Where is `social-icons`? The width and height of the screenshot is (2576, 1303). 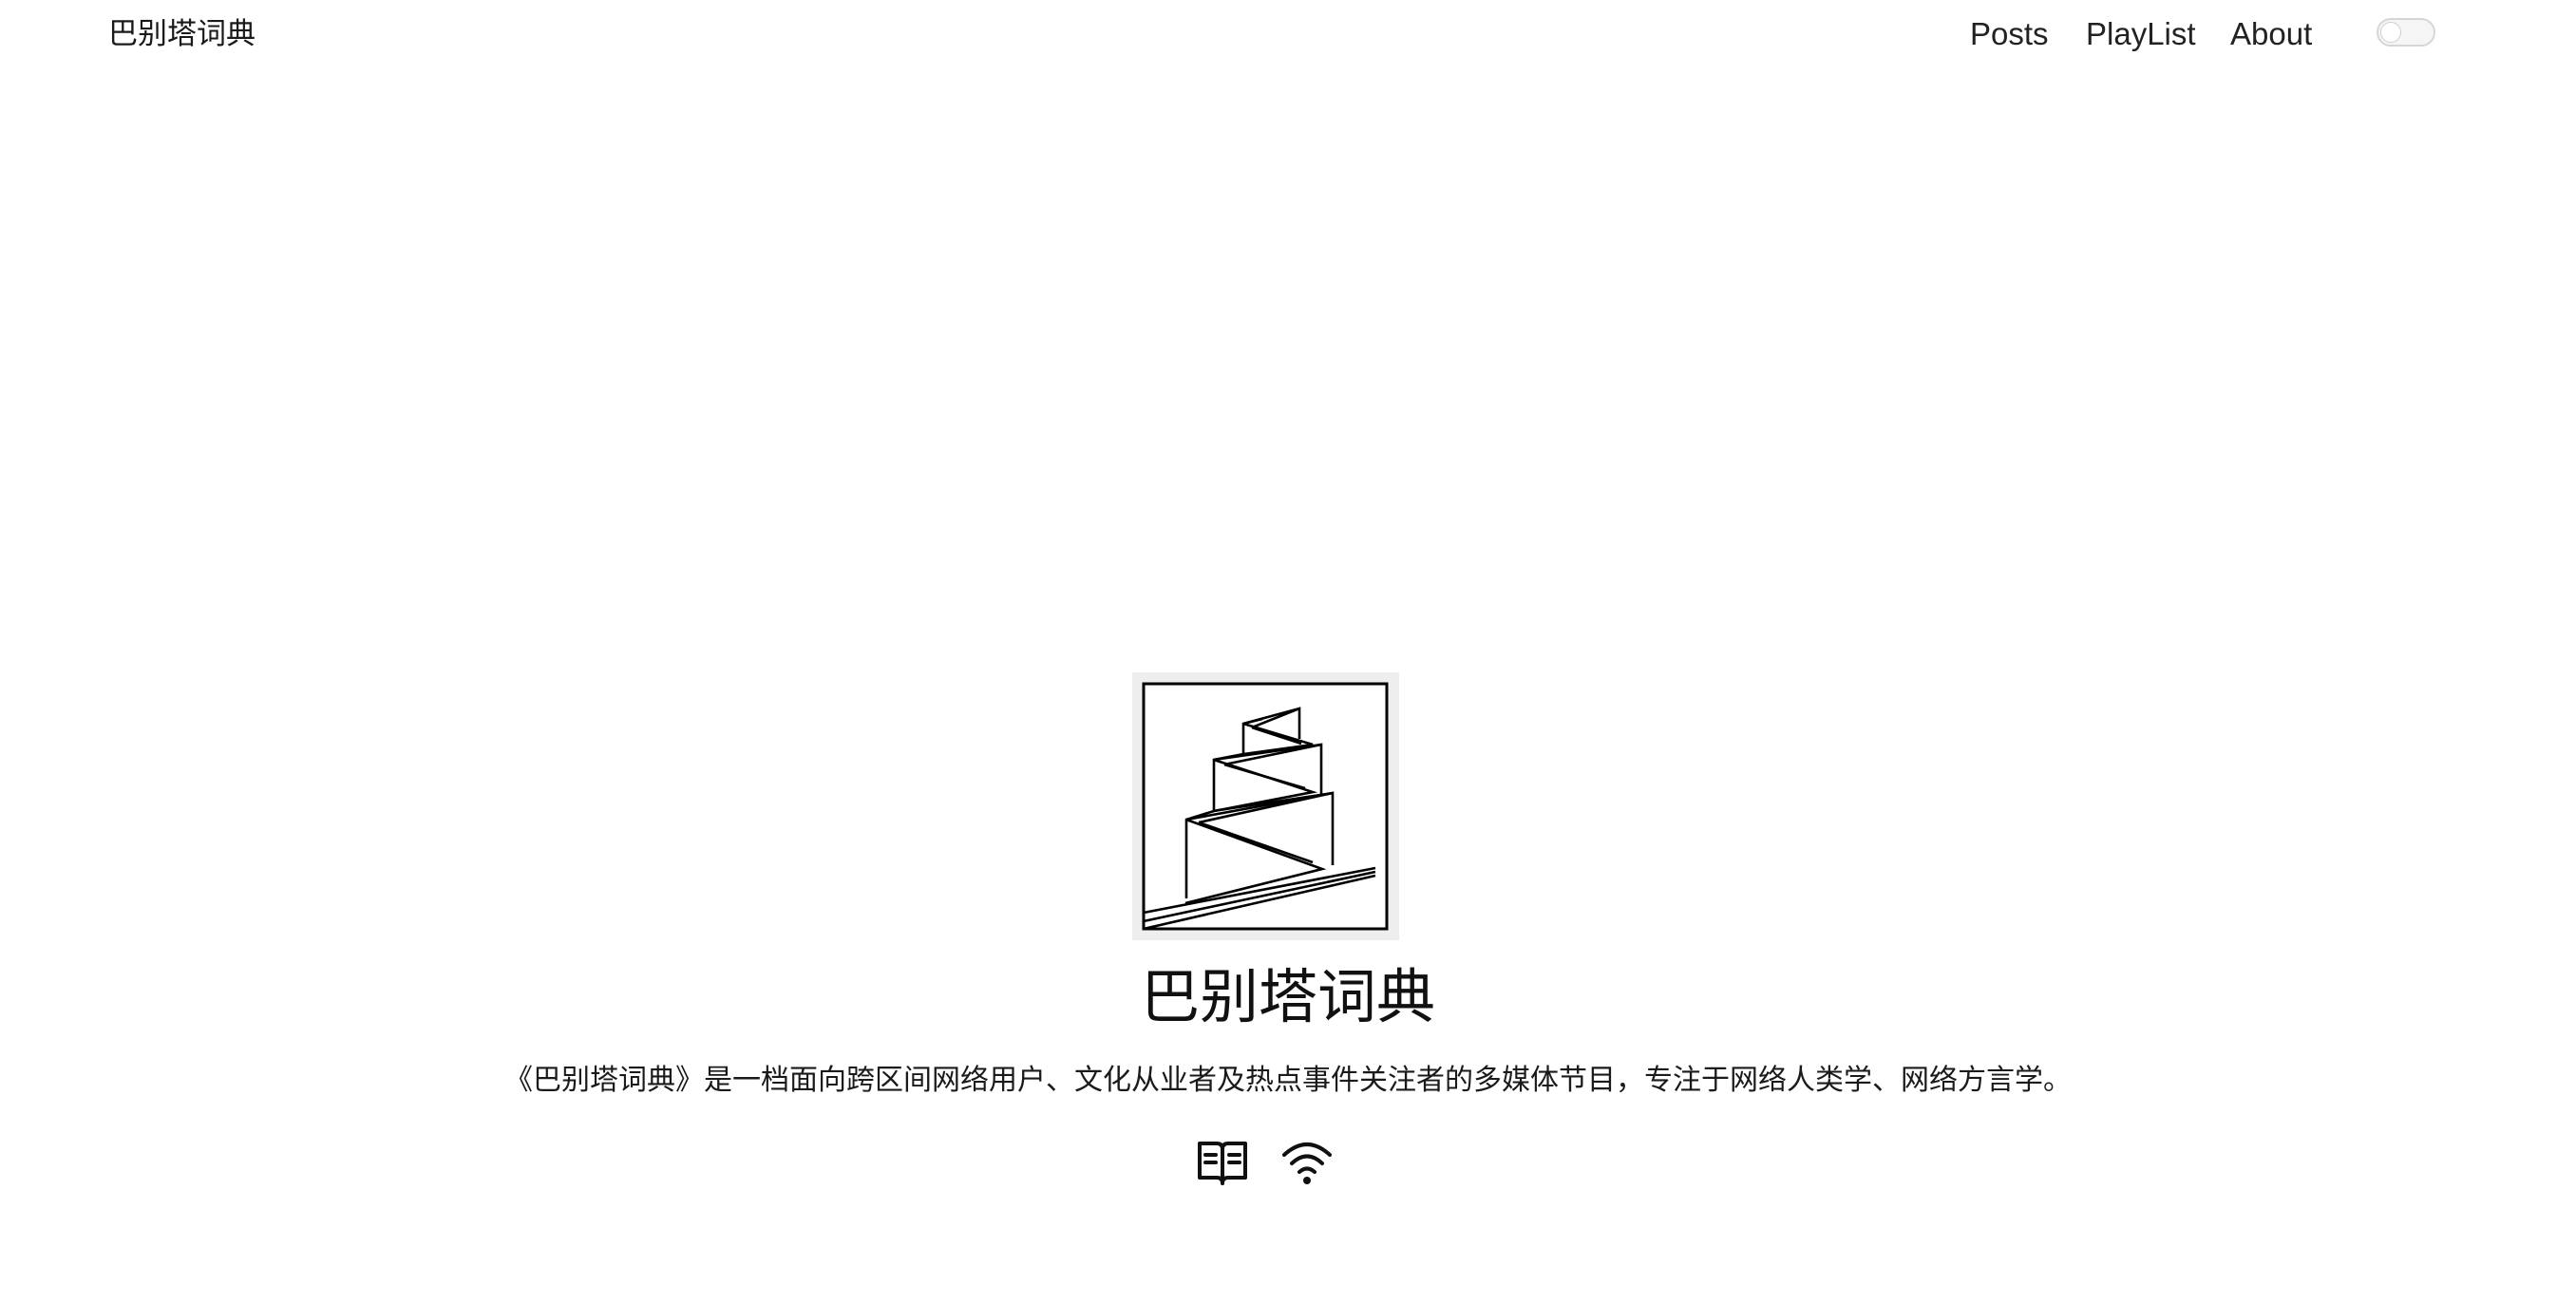
social-icons is located at coordinates (1288, 1162).